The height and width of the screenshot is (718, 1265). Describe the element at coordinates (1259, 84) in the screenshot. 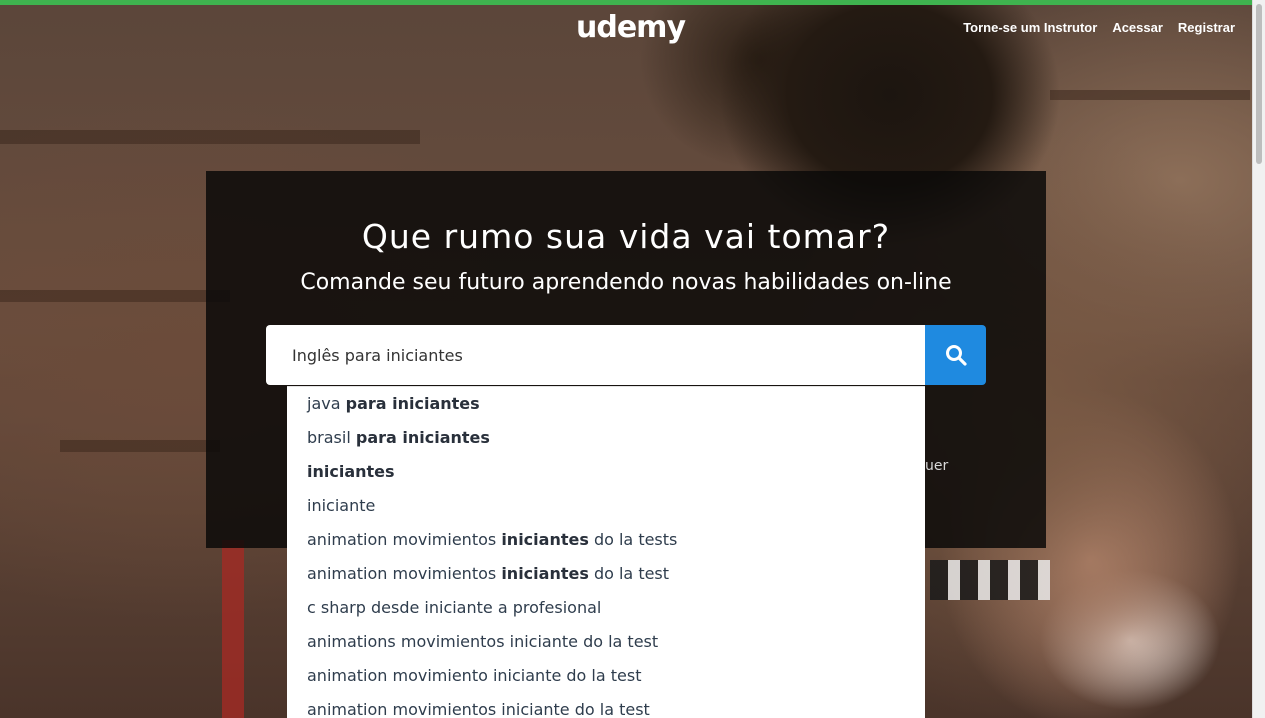

I see `scrollbar-thumb` at that location.